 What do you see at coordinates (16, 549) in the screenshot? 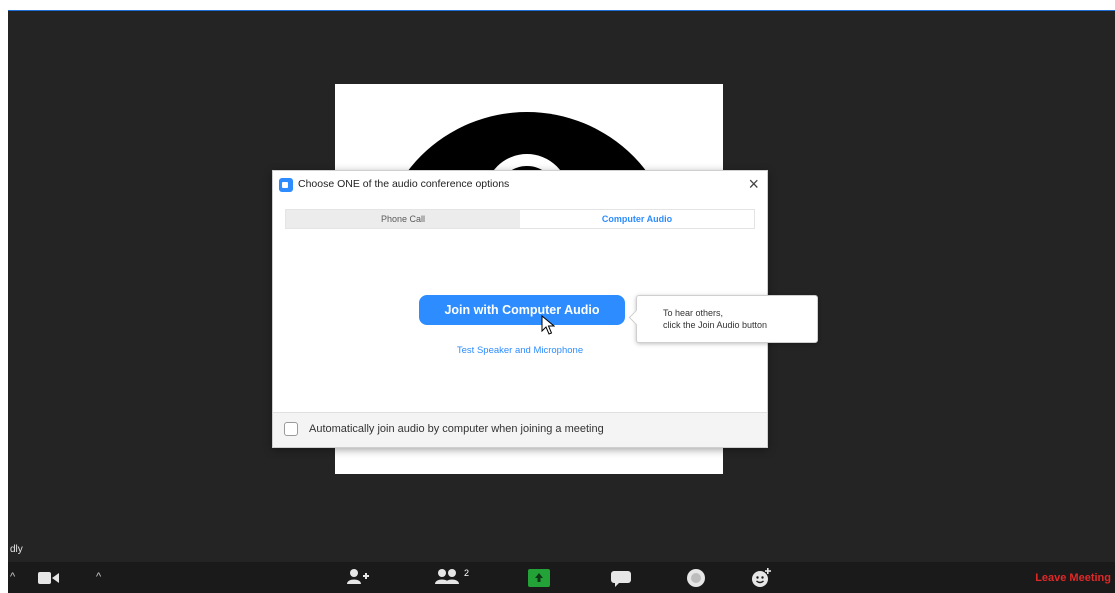
I see `participant-name-label: dly` at bounding box center [16, 549].